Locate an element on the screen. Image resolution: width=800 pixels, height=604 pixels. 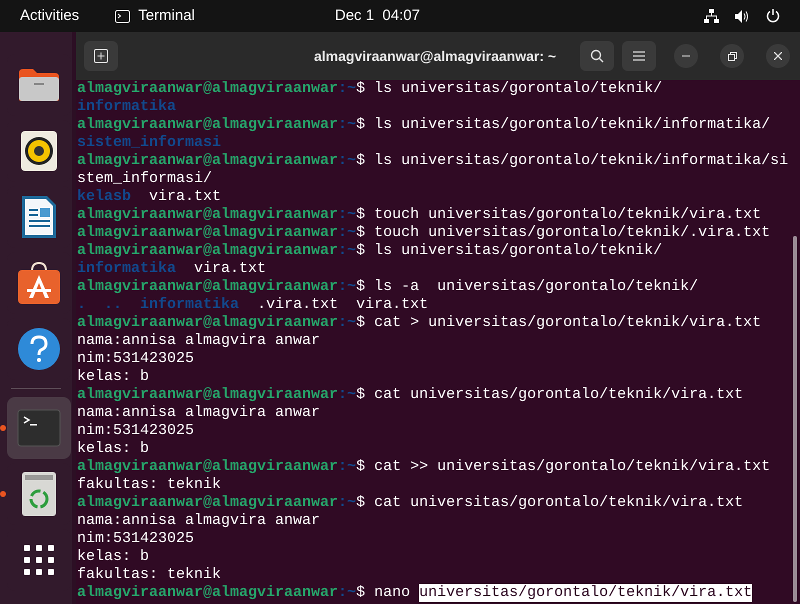
close-icon is located at coordinates (778, 56).